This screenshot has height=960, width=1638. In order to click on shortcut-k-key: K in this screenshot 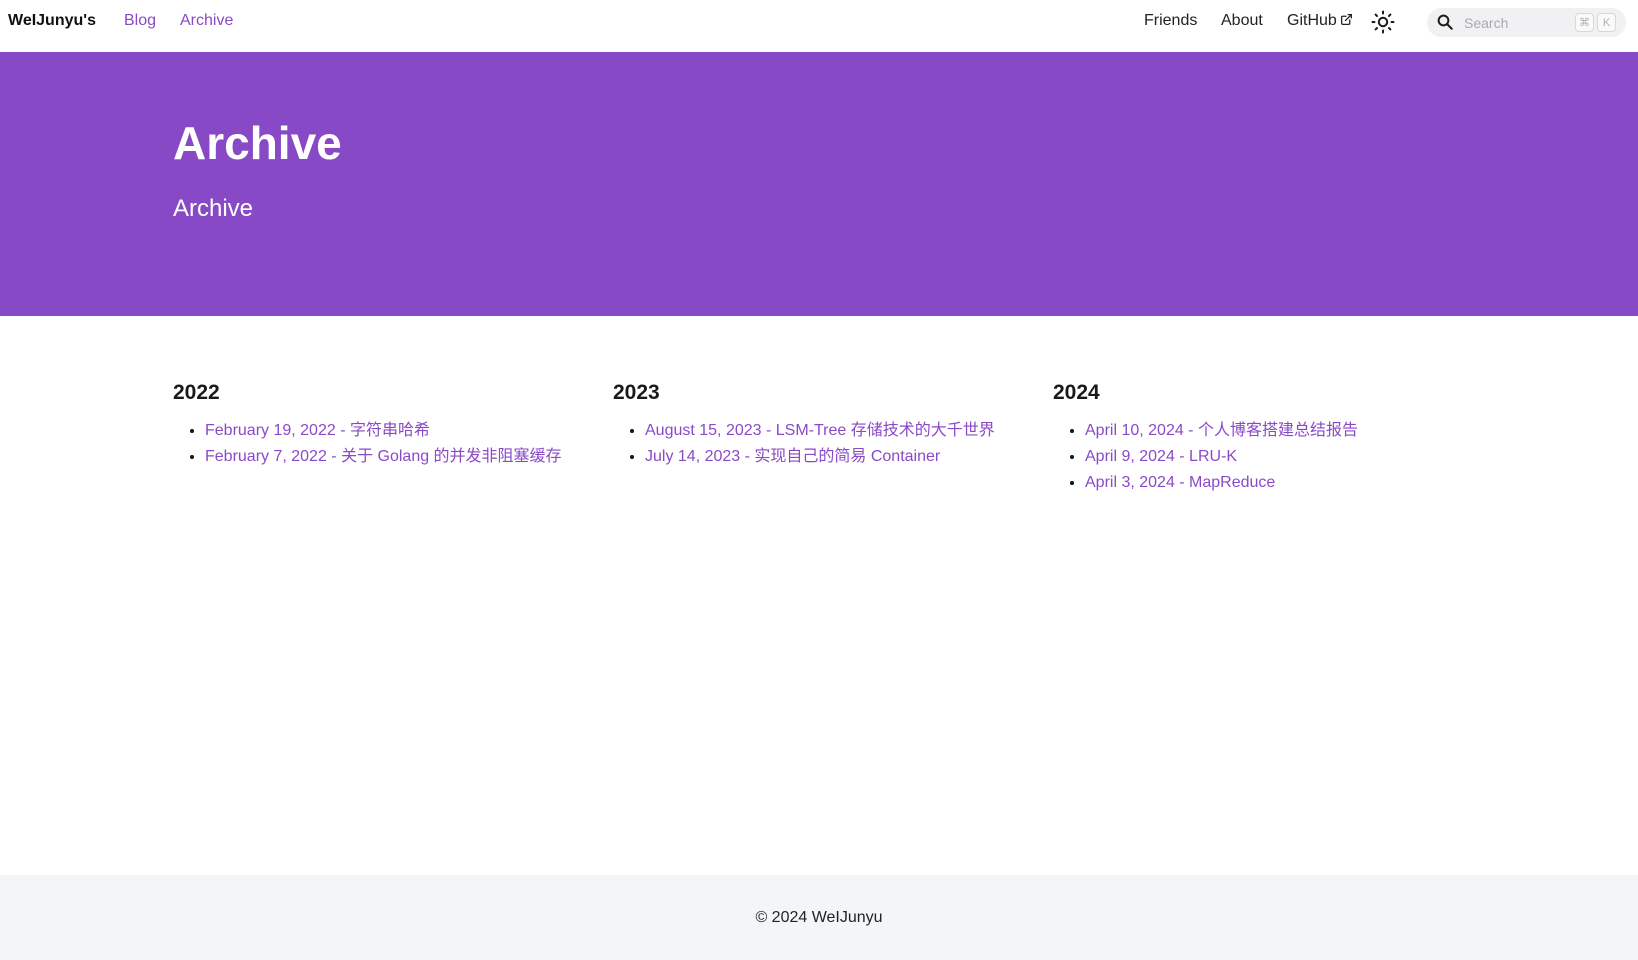, I will do `click(1606, 22)`.